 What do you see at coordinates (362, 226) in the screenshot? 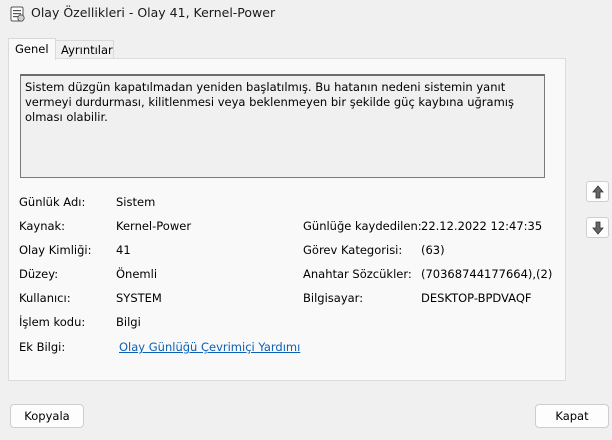
I see `logged-label: Günlüğe kaydedilen:` at bounding box center [362, 226].